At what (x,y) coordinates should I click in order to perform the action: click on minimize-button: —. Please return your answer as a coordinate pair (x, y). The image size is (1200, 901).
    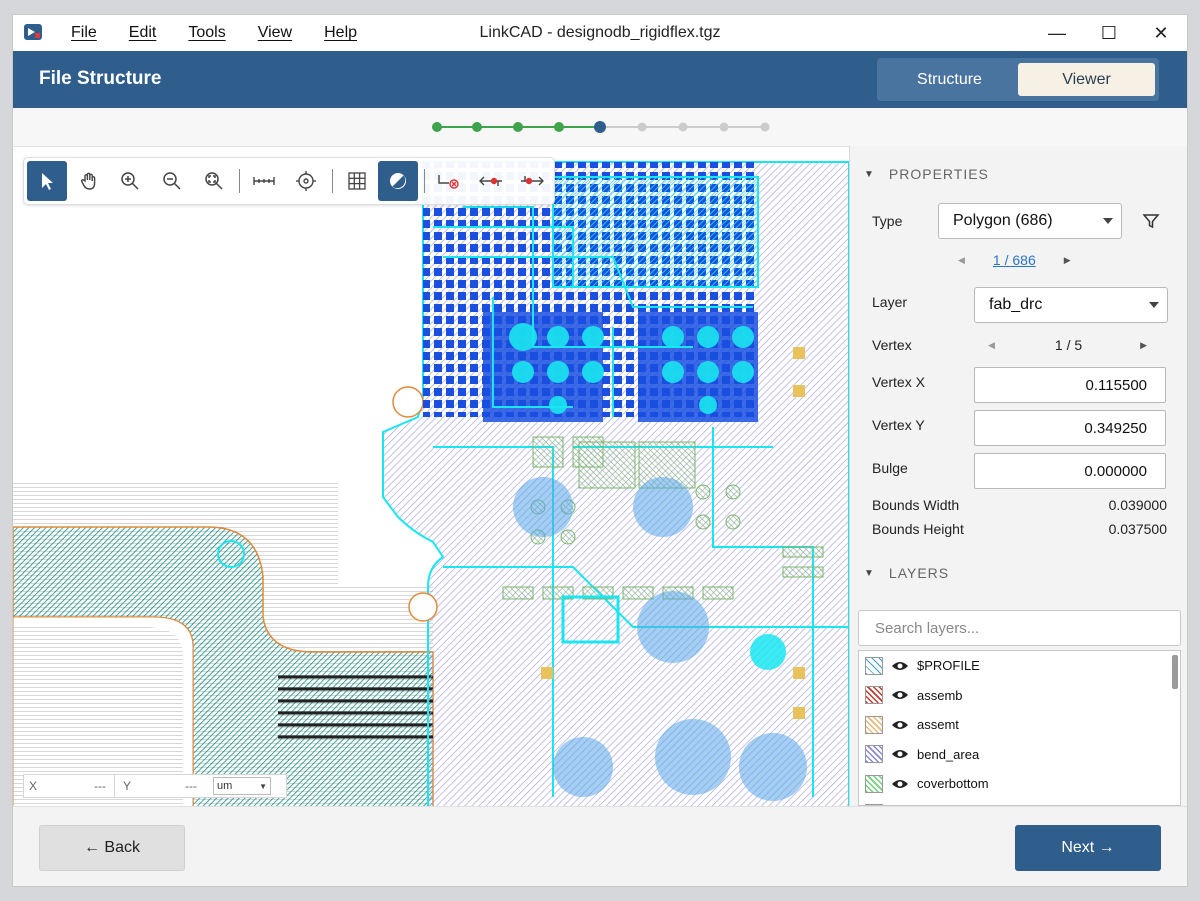
    Looking at the image, I should click on (1057, 33).